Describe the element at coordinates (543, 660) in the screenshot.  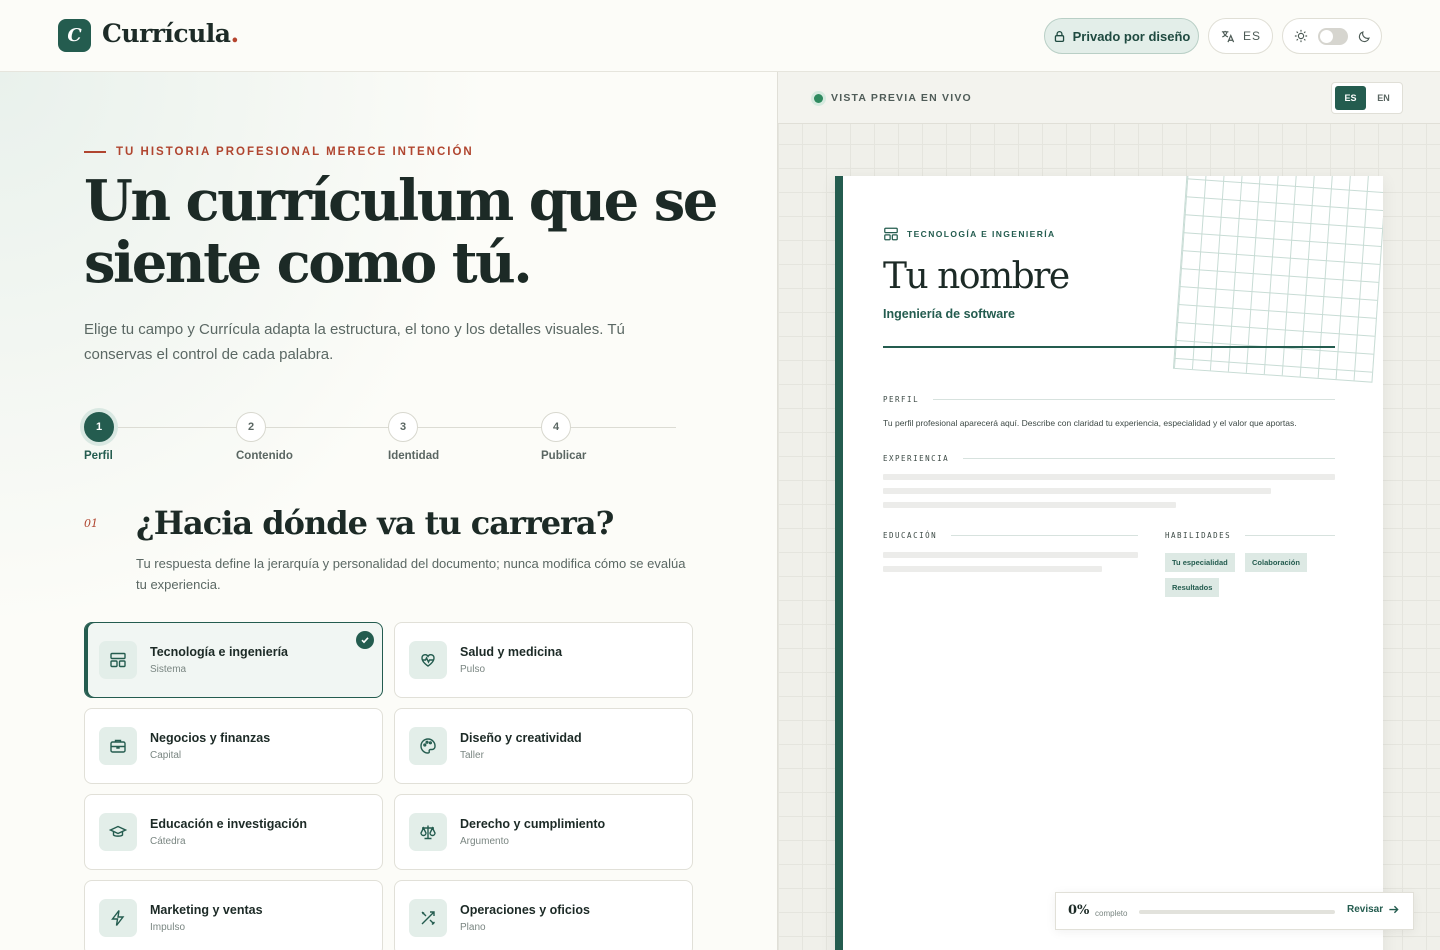
I see `field-card-health: Salud y medicina Pulso` at that location.